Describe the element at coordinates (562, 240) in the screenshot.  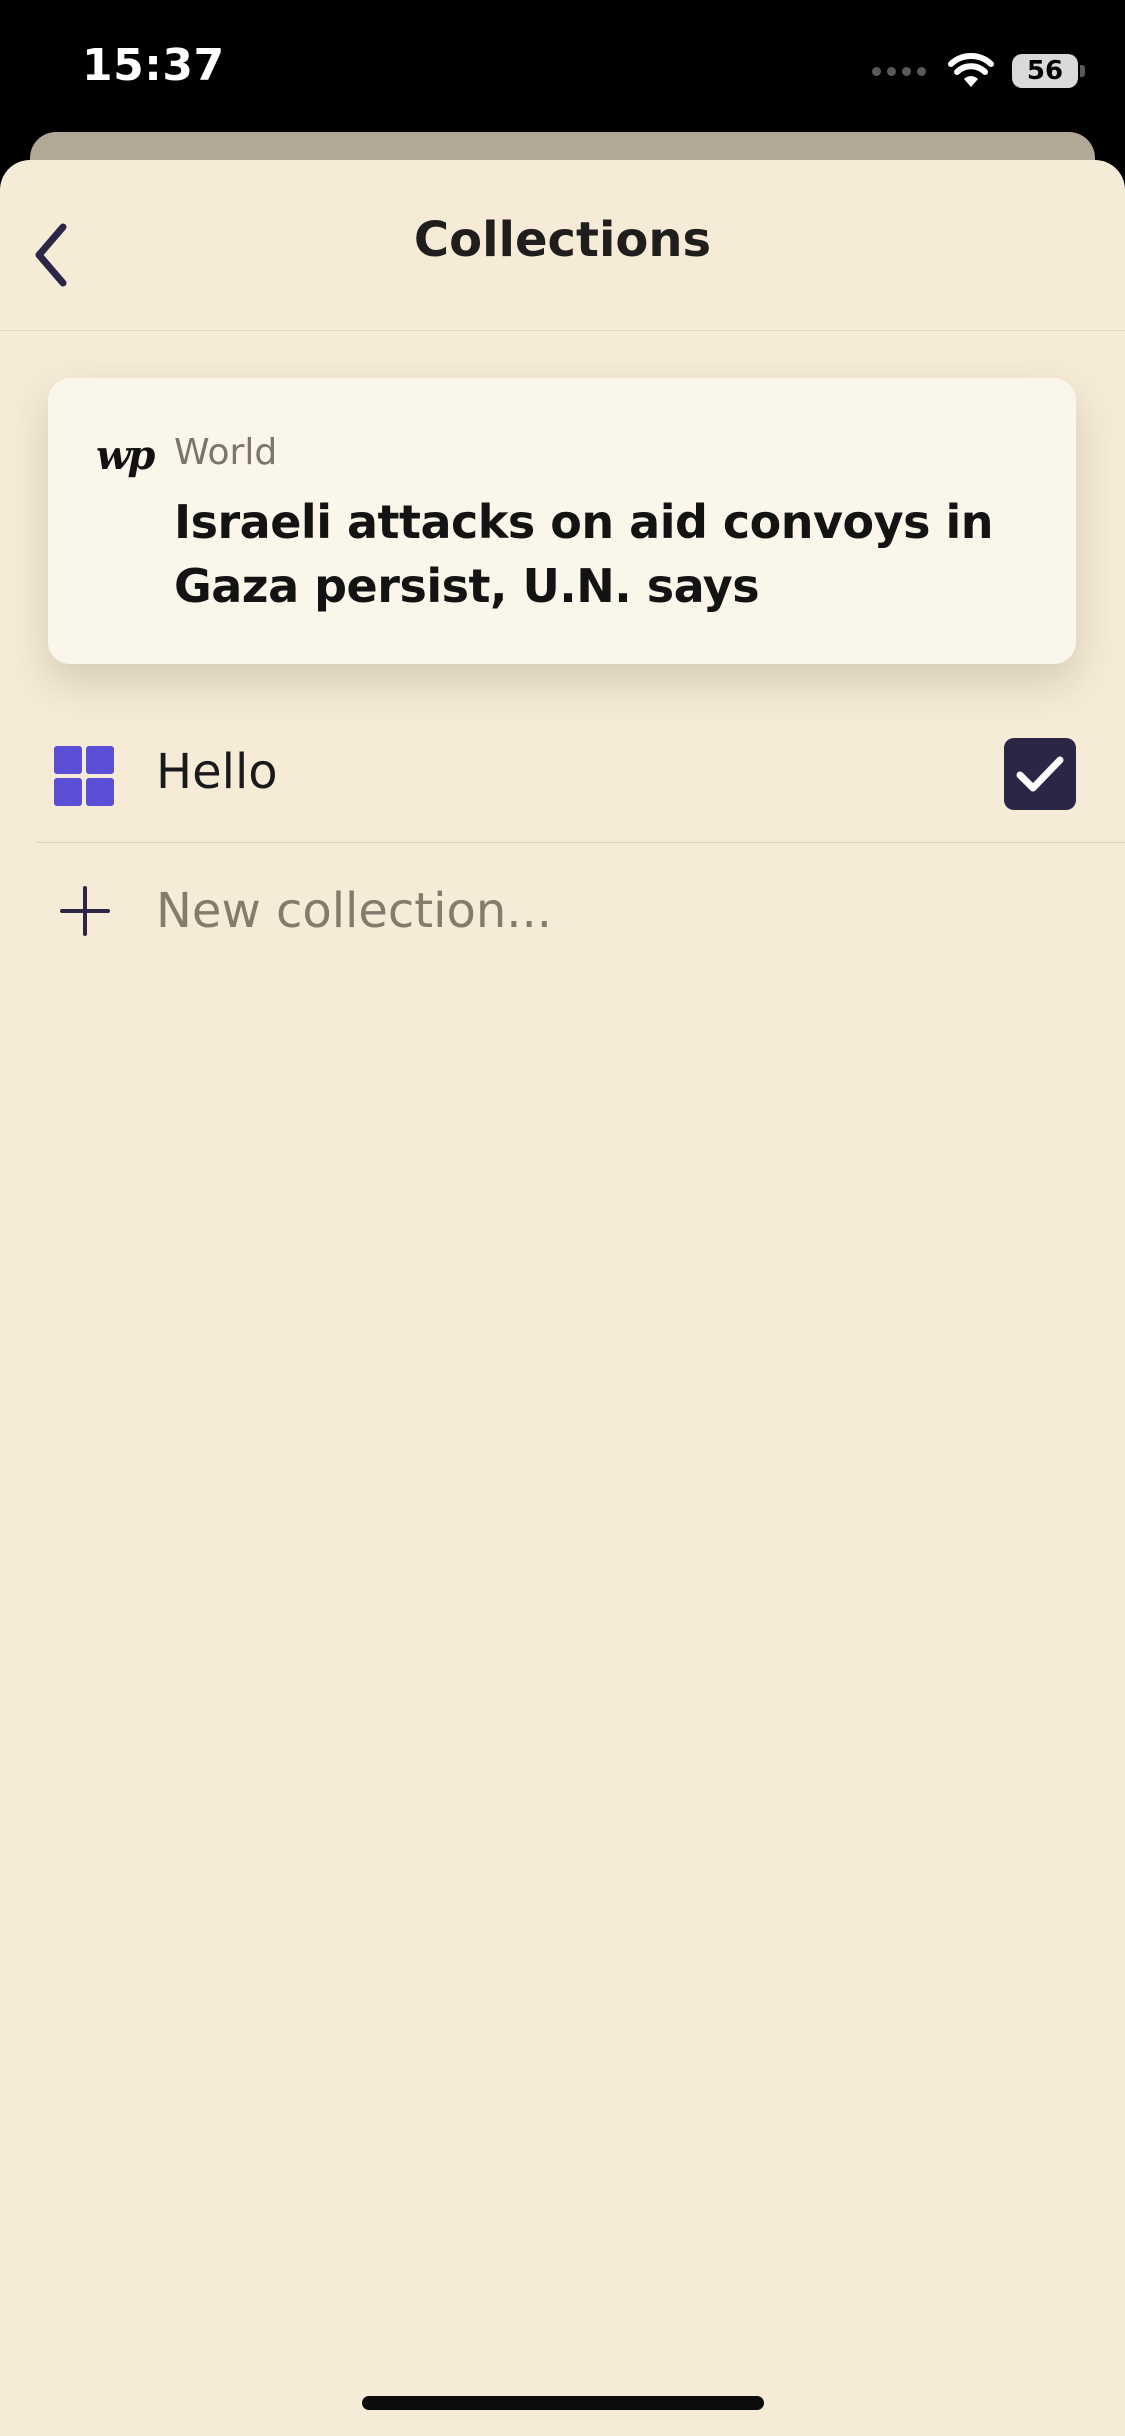
I see `page-title: Collections` at that location.